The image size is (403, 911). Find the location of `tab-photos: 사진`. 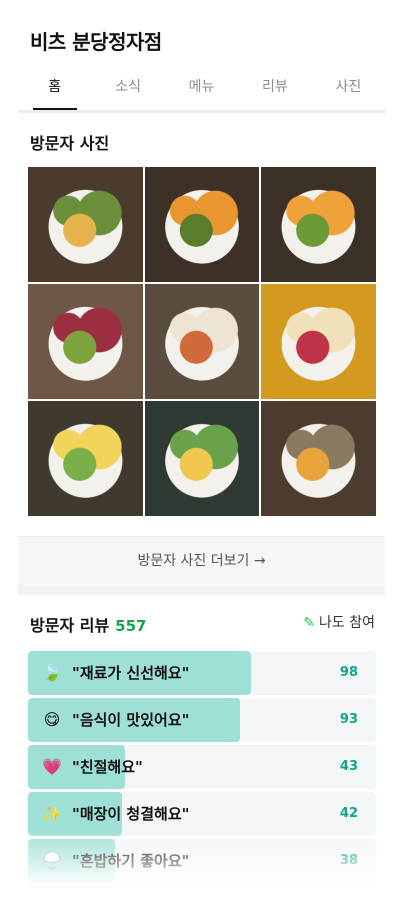

tab-photos: 사진 is located at coordinates (348, 90).